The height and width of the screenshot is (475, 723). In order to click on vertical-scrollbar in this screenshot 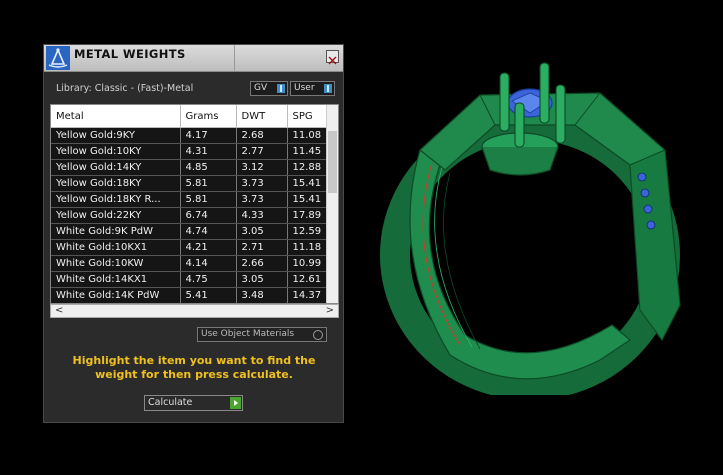, I will do `click(332, 204)`.